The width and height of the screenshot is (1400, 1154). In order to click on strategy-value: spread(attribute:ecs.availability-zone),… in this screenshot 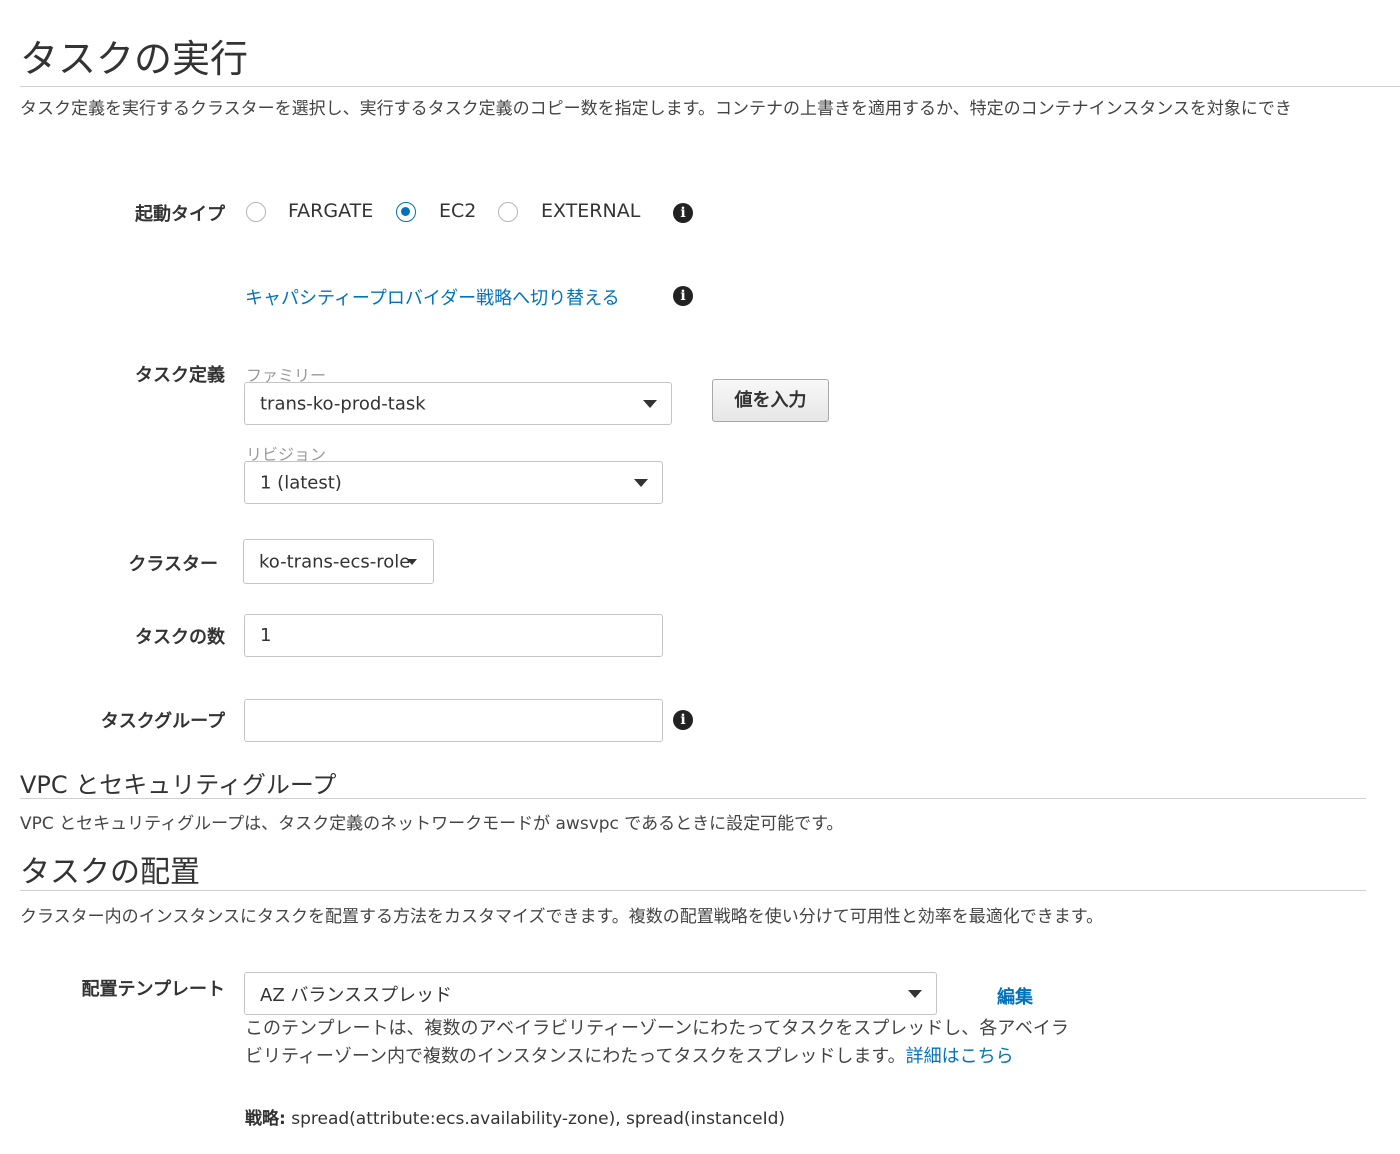, I will do `click(535, 1119)`.